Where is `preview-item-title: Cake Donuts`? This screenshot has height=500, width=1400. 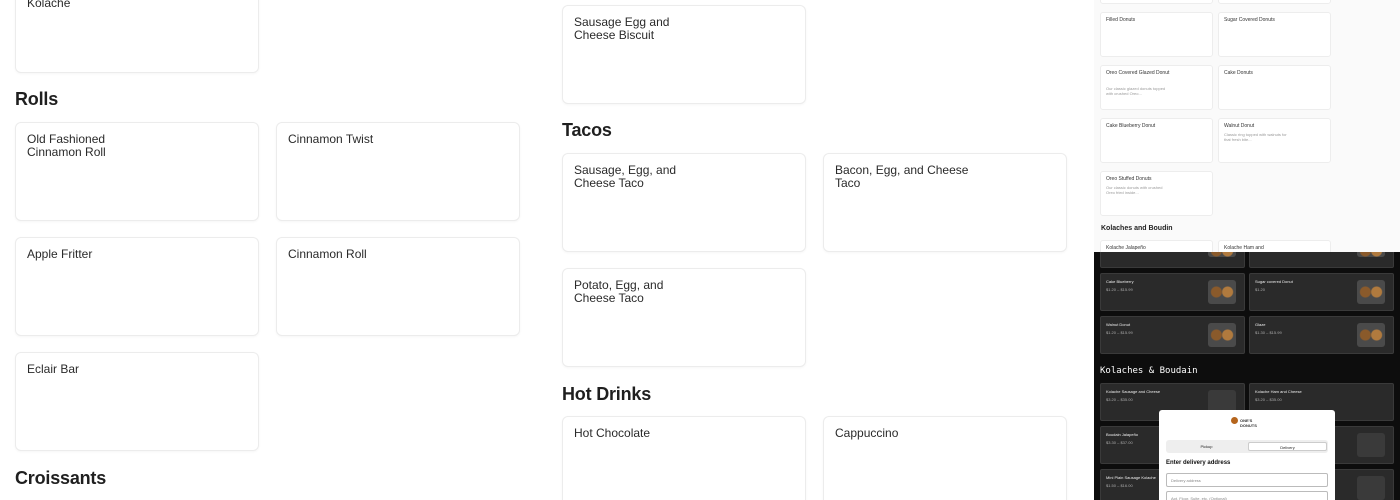
preview-item-title: Cake Donuts is located at coordinates (1238, 73).